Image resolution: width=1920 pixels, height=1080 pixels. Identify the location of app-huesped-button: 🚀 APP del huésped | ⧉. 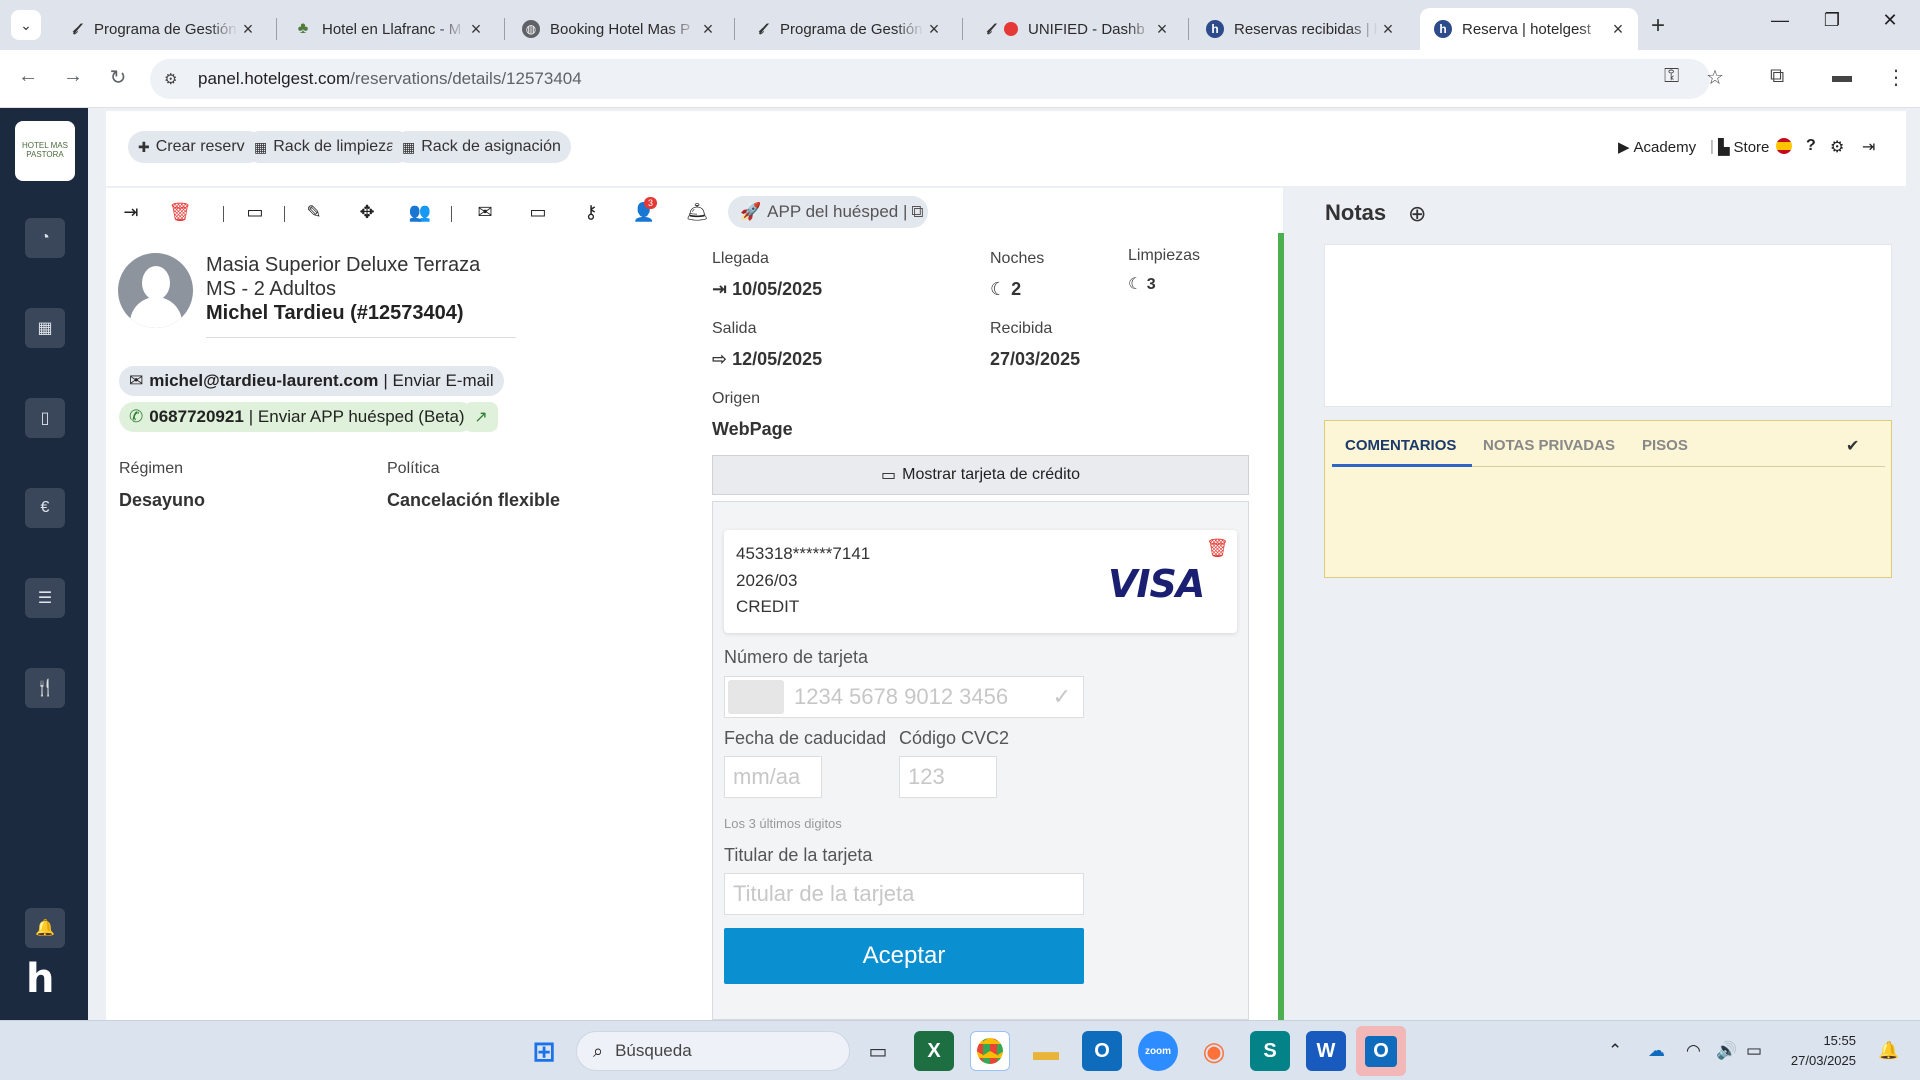
(828, 212).